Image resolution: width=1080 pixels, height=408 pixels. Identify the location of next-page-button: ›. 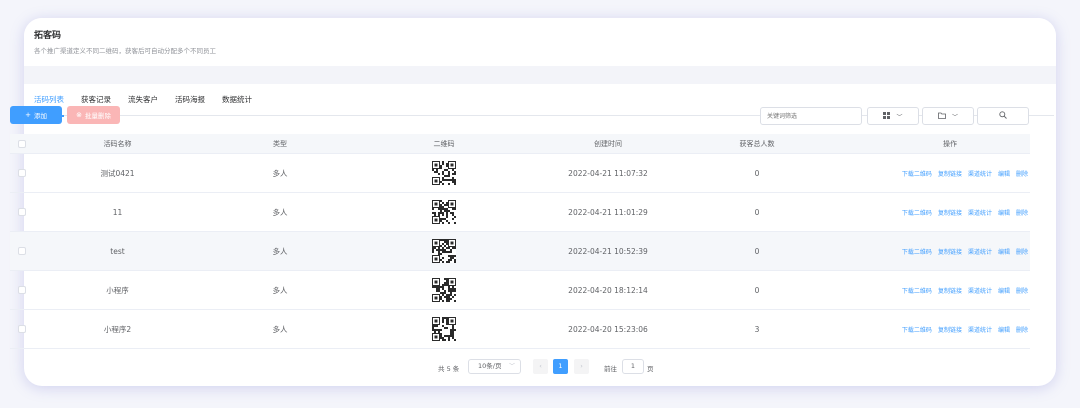
(581, 366).